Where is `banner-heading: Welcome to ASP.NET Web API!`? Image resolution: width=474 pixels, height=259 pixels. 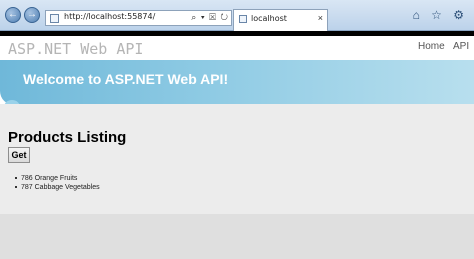 banner-heading: Welcome to ASP.NET Web API! is located at coordinates (126, 79).